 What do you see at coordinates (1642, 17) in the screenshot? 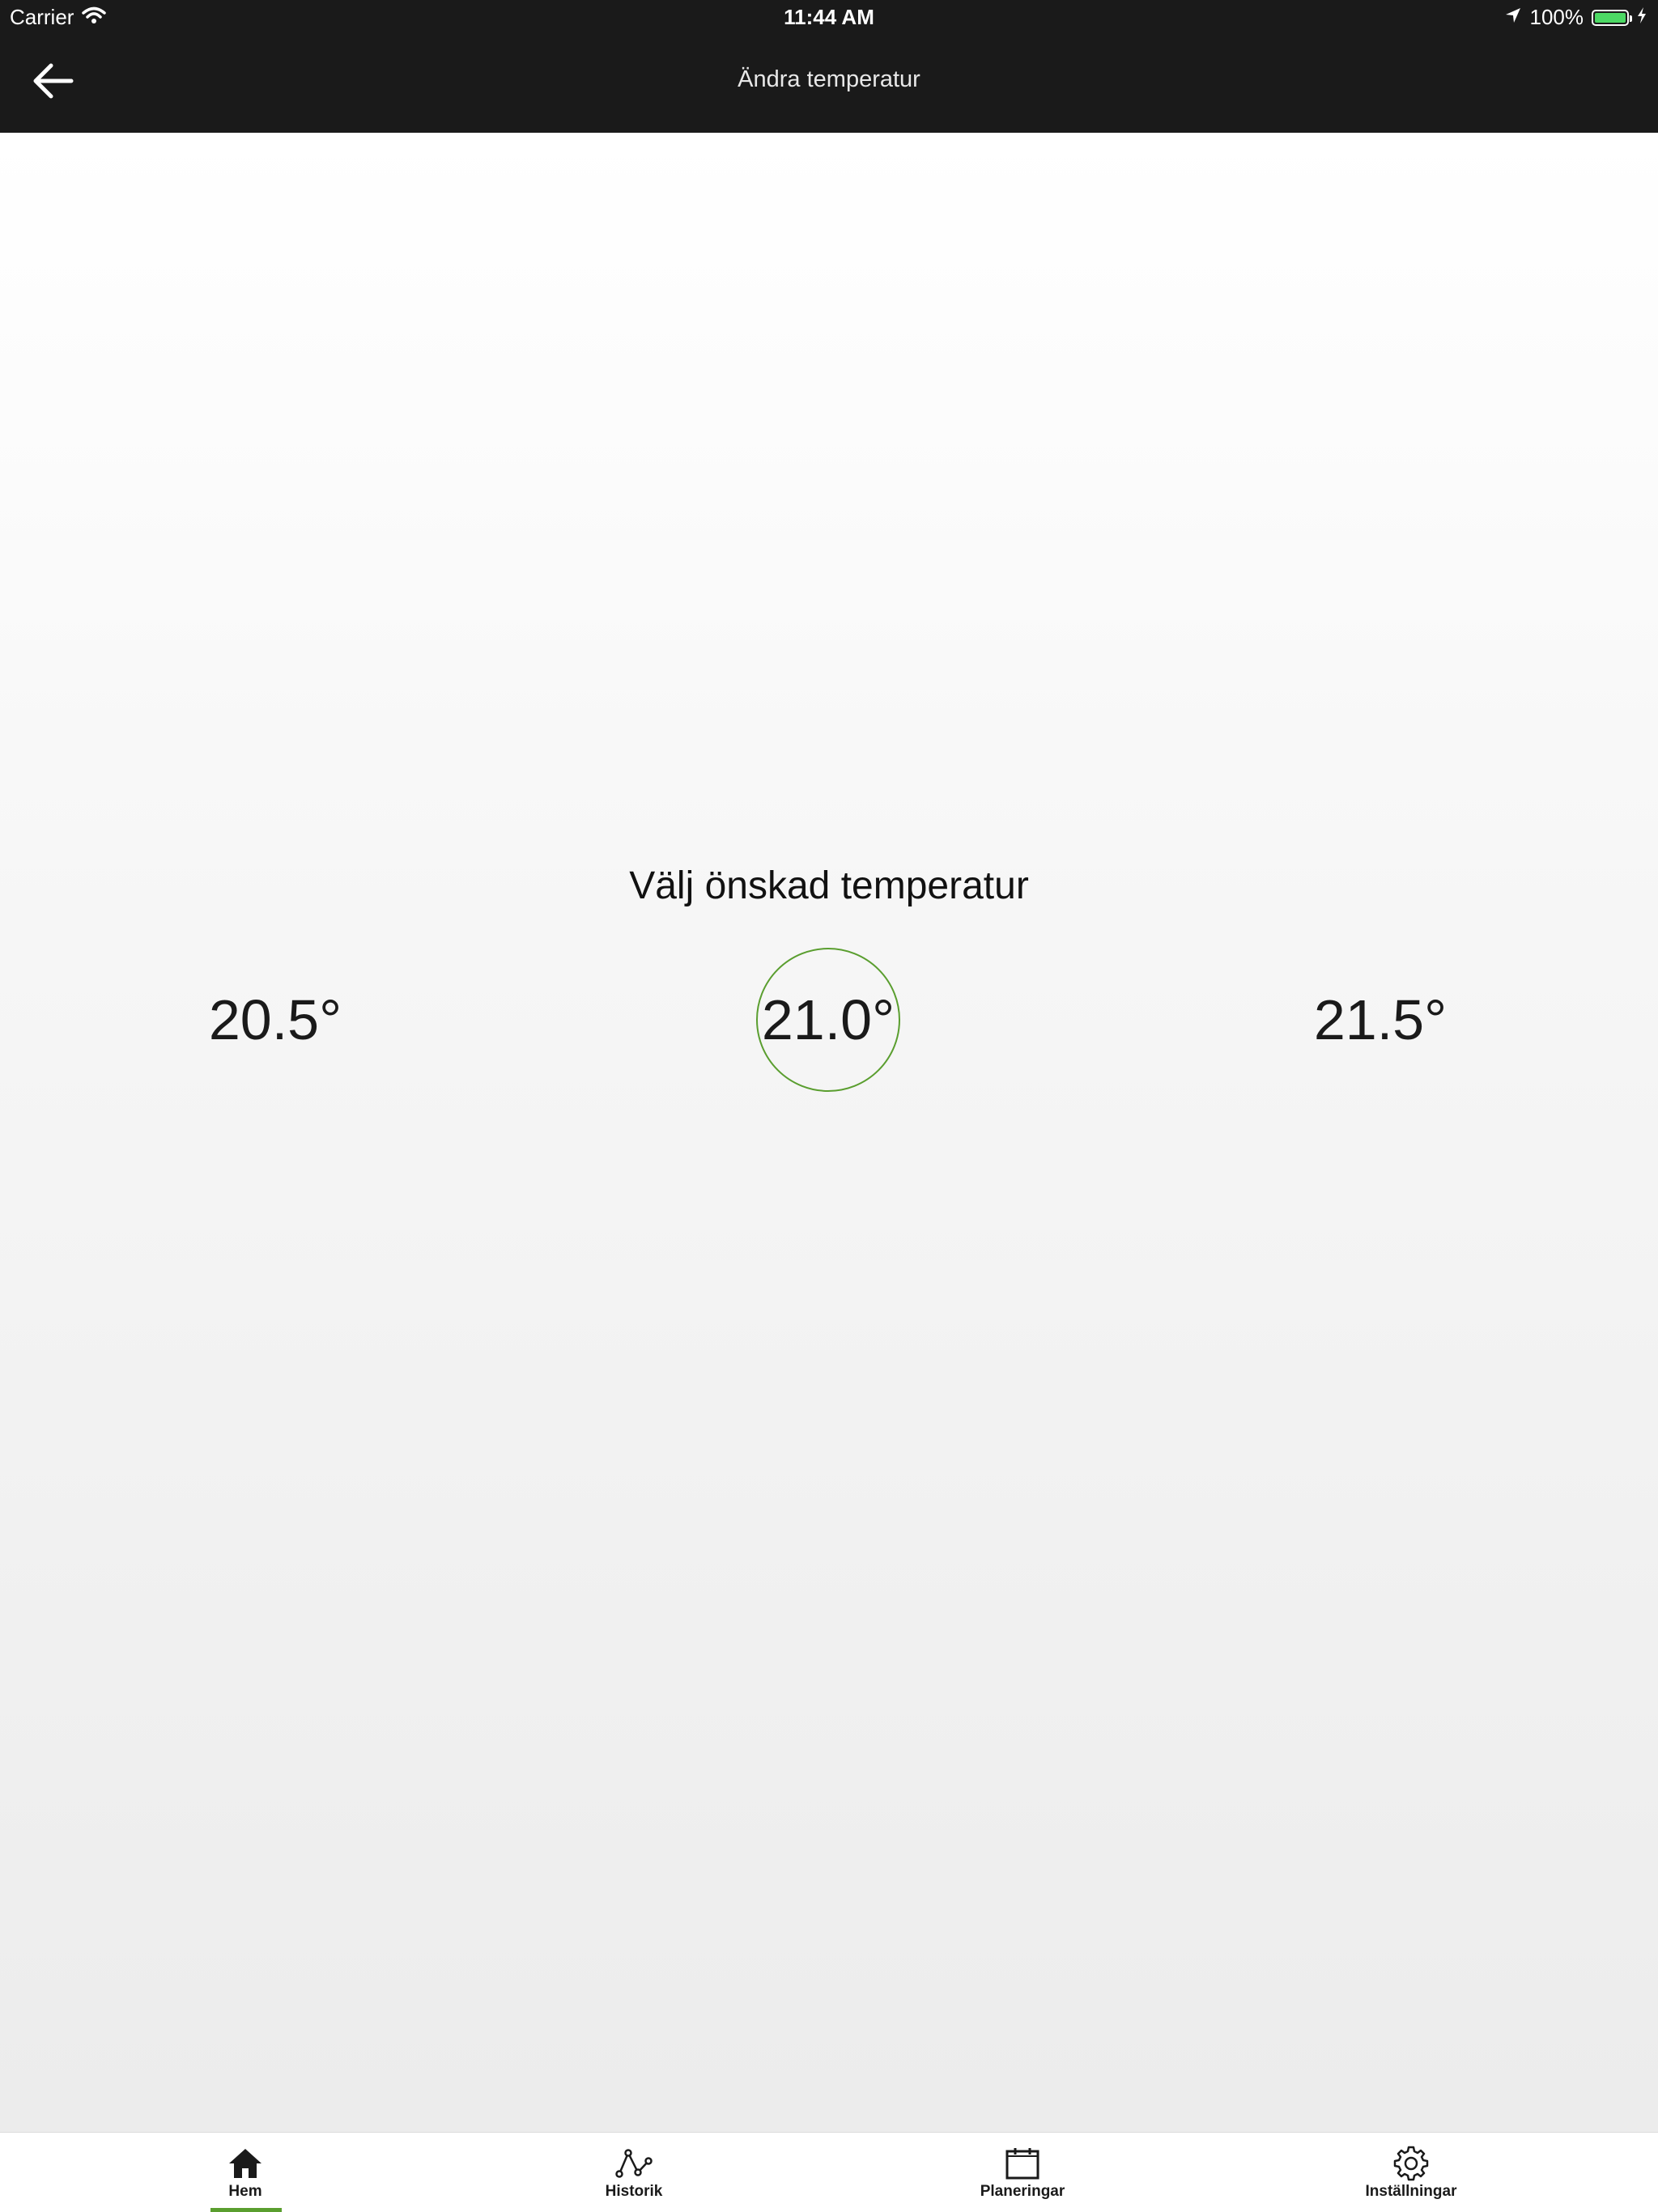
I see `charging-bolt-icon` at bounding box center [1642, 17].